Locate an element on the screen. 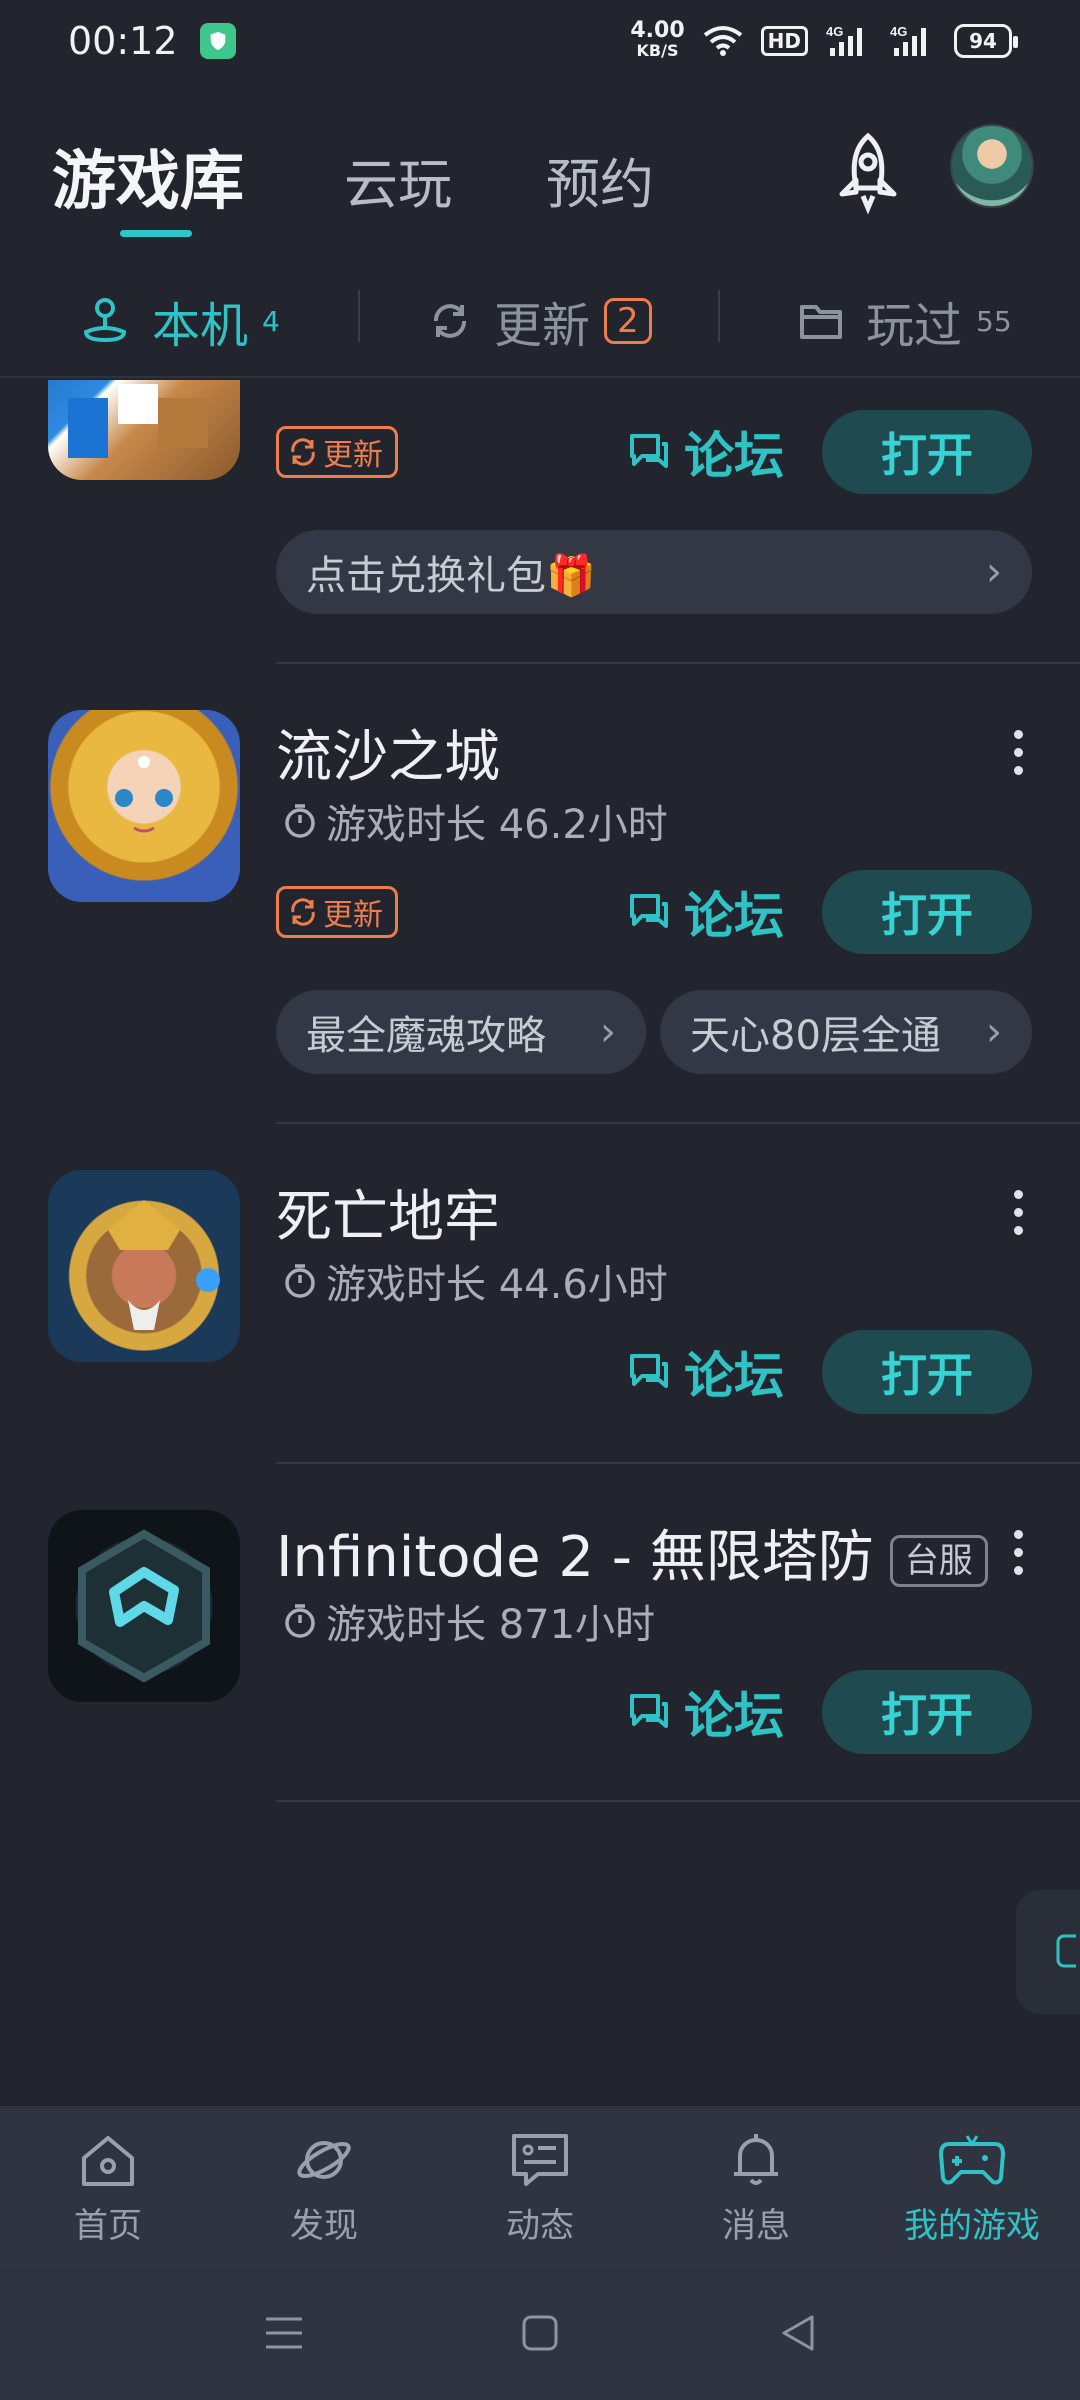 The width and height of the screenshot is (1080, 2400). menu-icon is located at coordinates (284, 2333).